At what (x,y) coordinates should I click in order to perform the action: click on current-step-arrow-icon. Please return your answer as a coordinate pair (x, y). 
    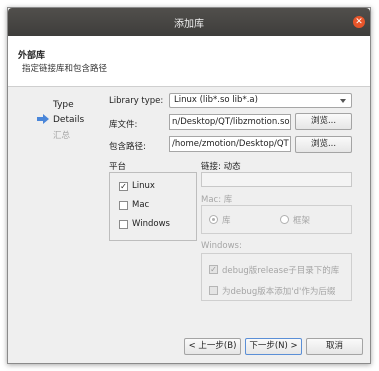
    Looking at the image, I should click on (43, 119).